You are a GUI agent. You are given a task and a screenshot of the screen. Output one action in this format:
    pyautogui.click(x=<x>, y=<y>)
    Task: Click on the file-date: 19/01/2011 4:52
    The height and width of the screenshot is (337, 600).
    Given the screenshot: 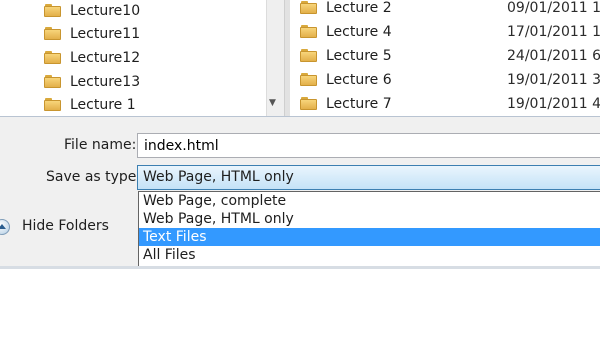 What is the action you would take?
    pyautogui.click(x=553, y=104)
    